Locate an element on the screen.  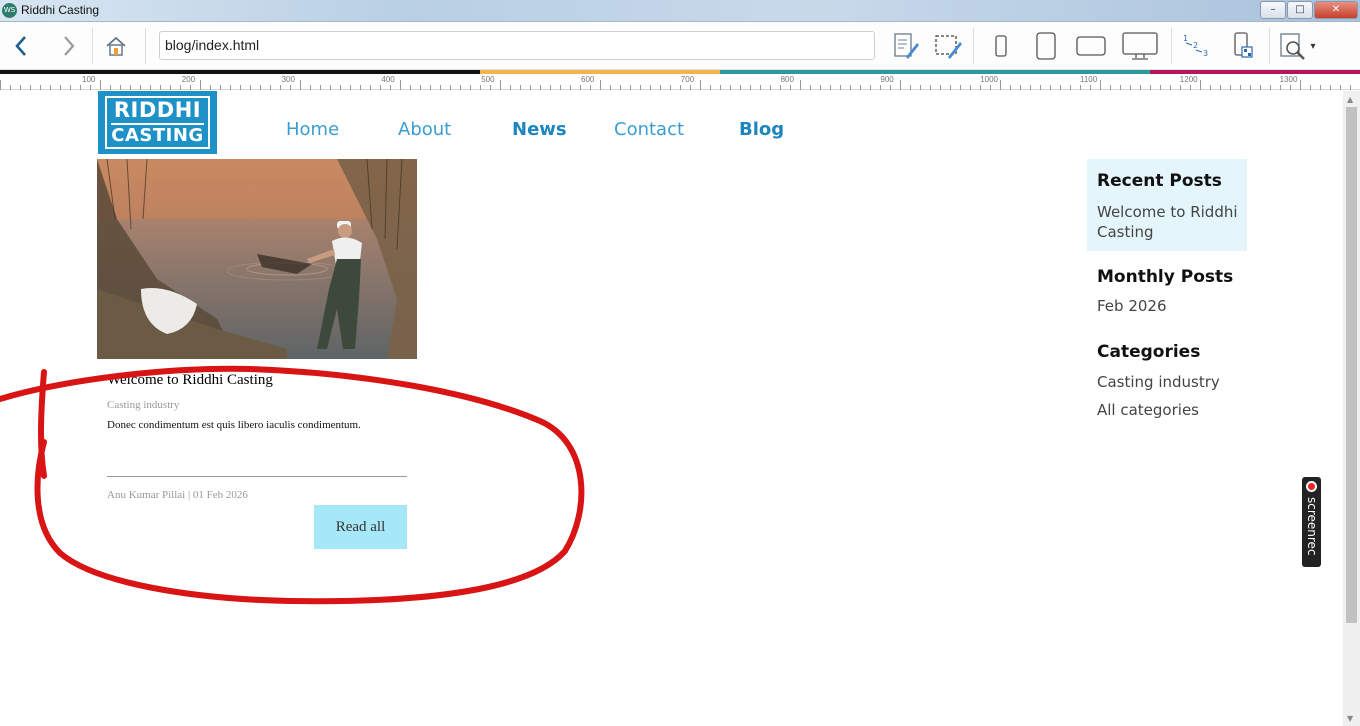
ruler-label: 1300 is located at coordinates (1288, 79).